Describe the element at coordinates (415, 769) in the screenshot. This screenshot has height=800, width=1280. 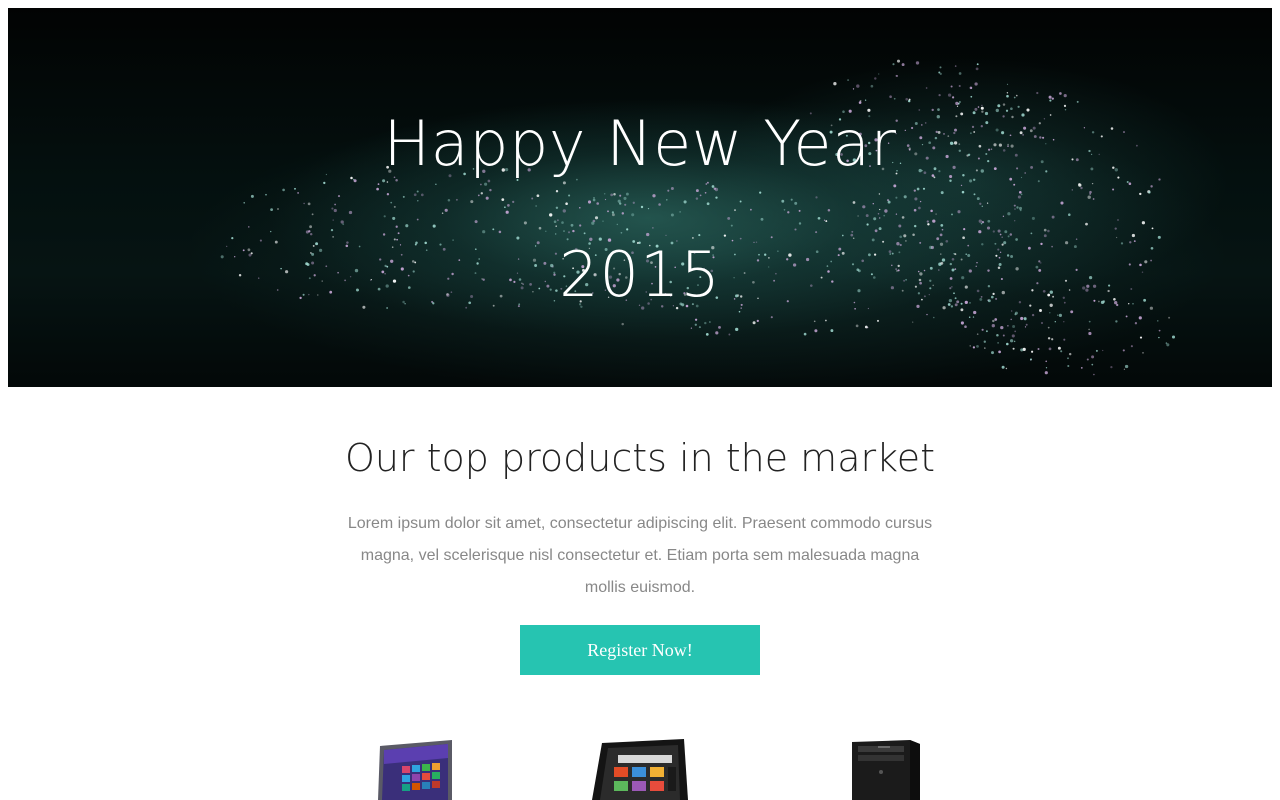
I see `product-laptop` at that location.